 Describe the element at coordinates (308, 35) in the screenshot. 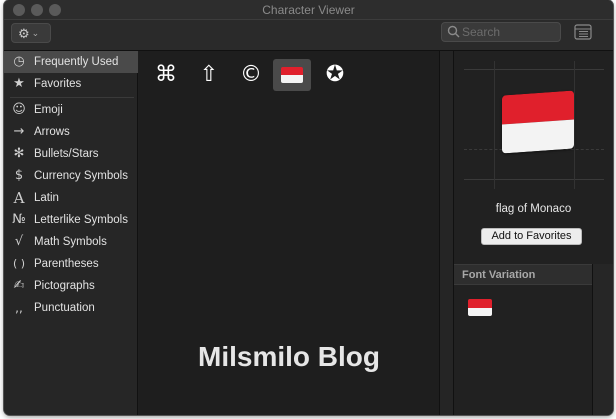

I see `toolbar: ⚙ ⌄` at that location.